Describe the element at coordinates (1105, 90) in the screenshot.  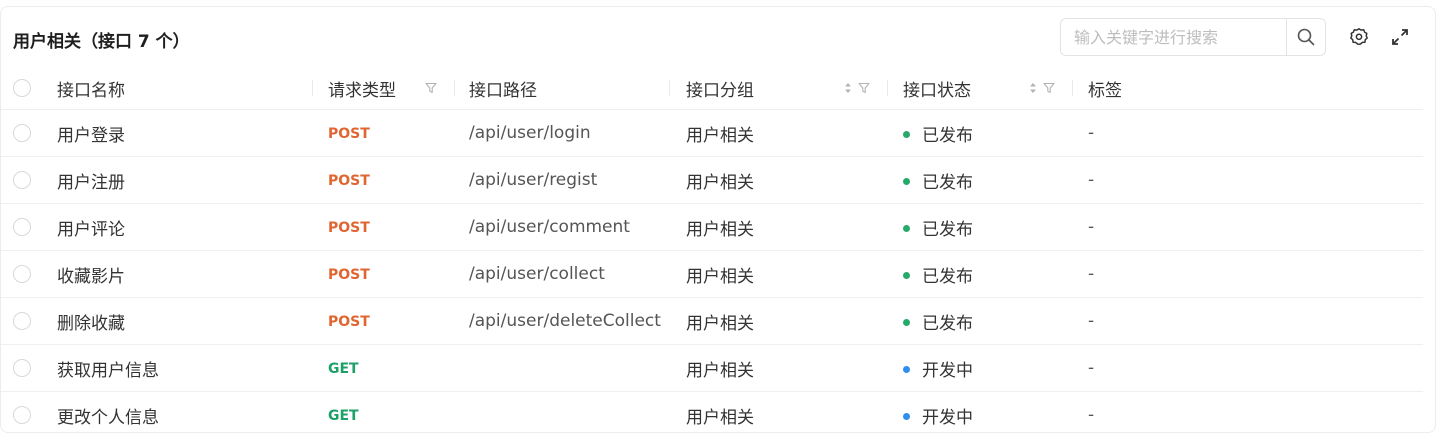
I see `column-label: 标签` at that location.